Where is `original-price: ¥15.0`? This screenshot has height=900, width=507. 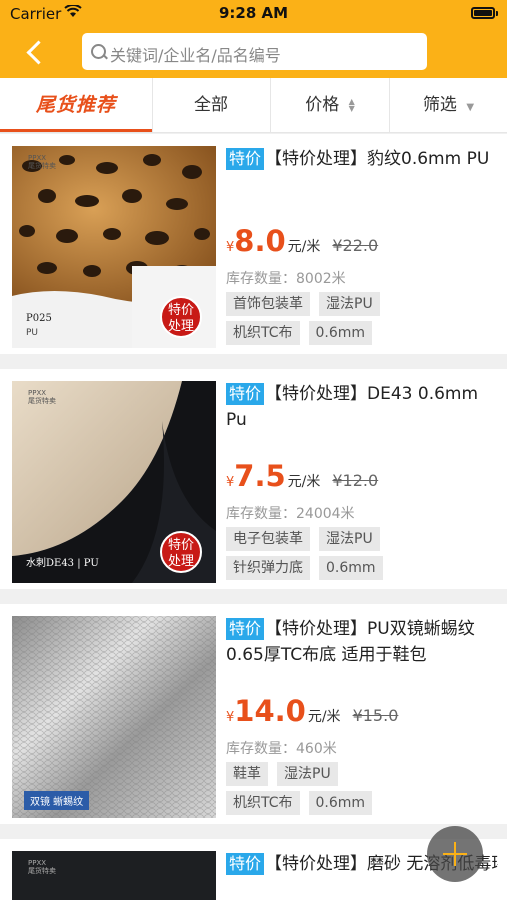
original-price: ¥15.0 is located at coordinates (375, 715).